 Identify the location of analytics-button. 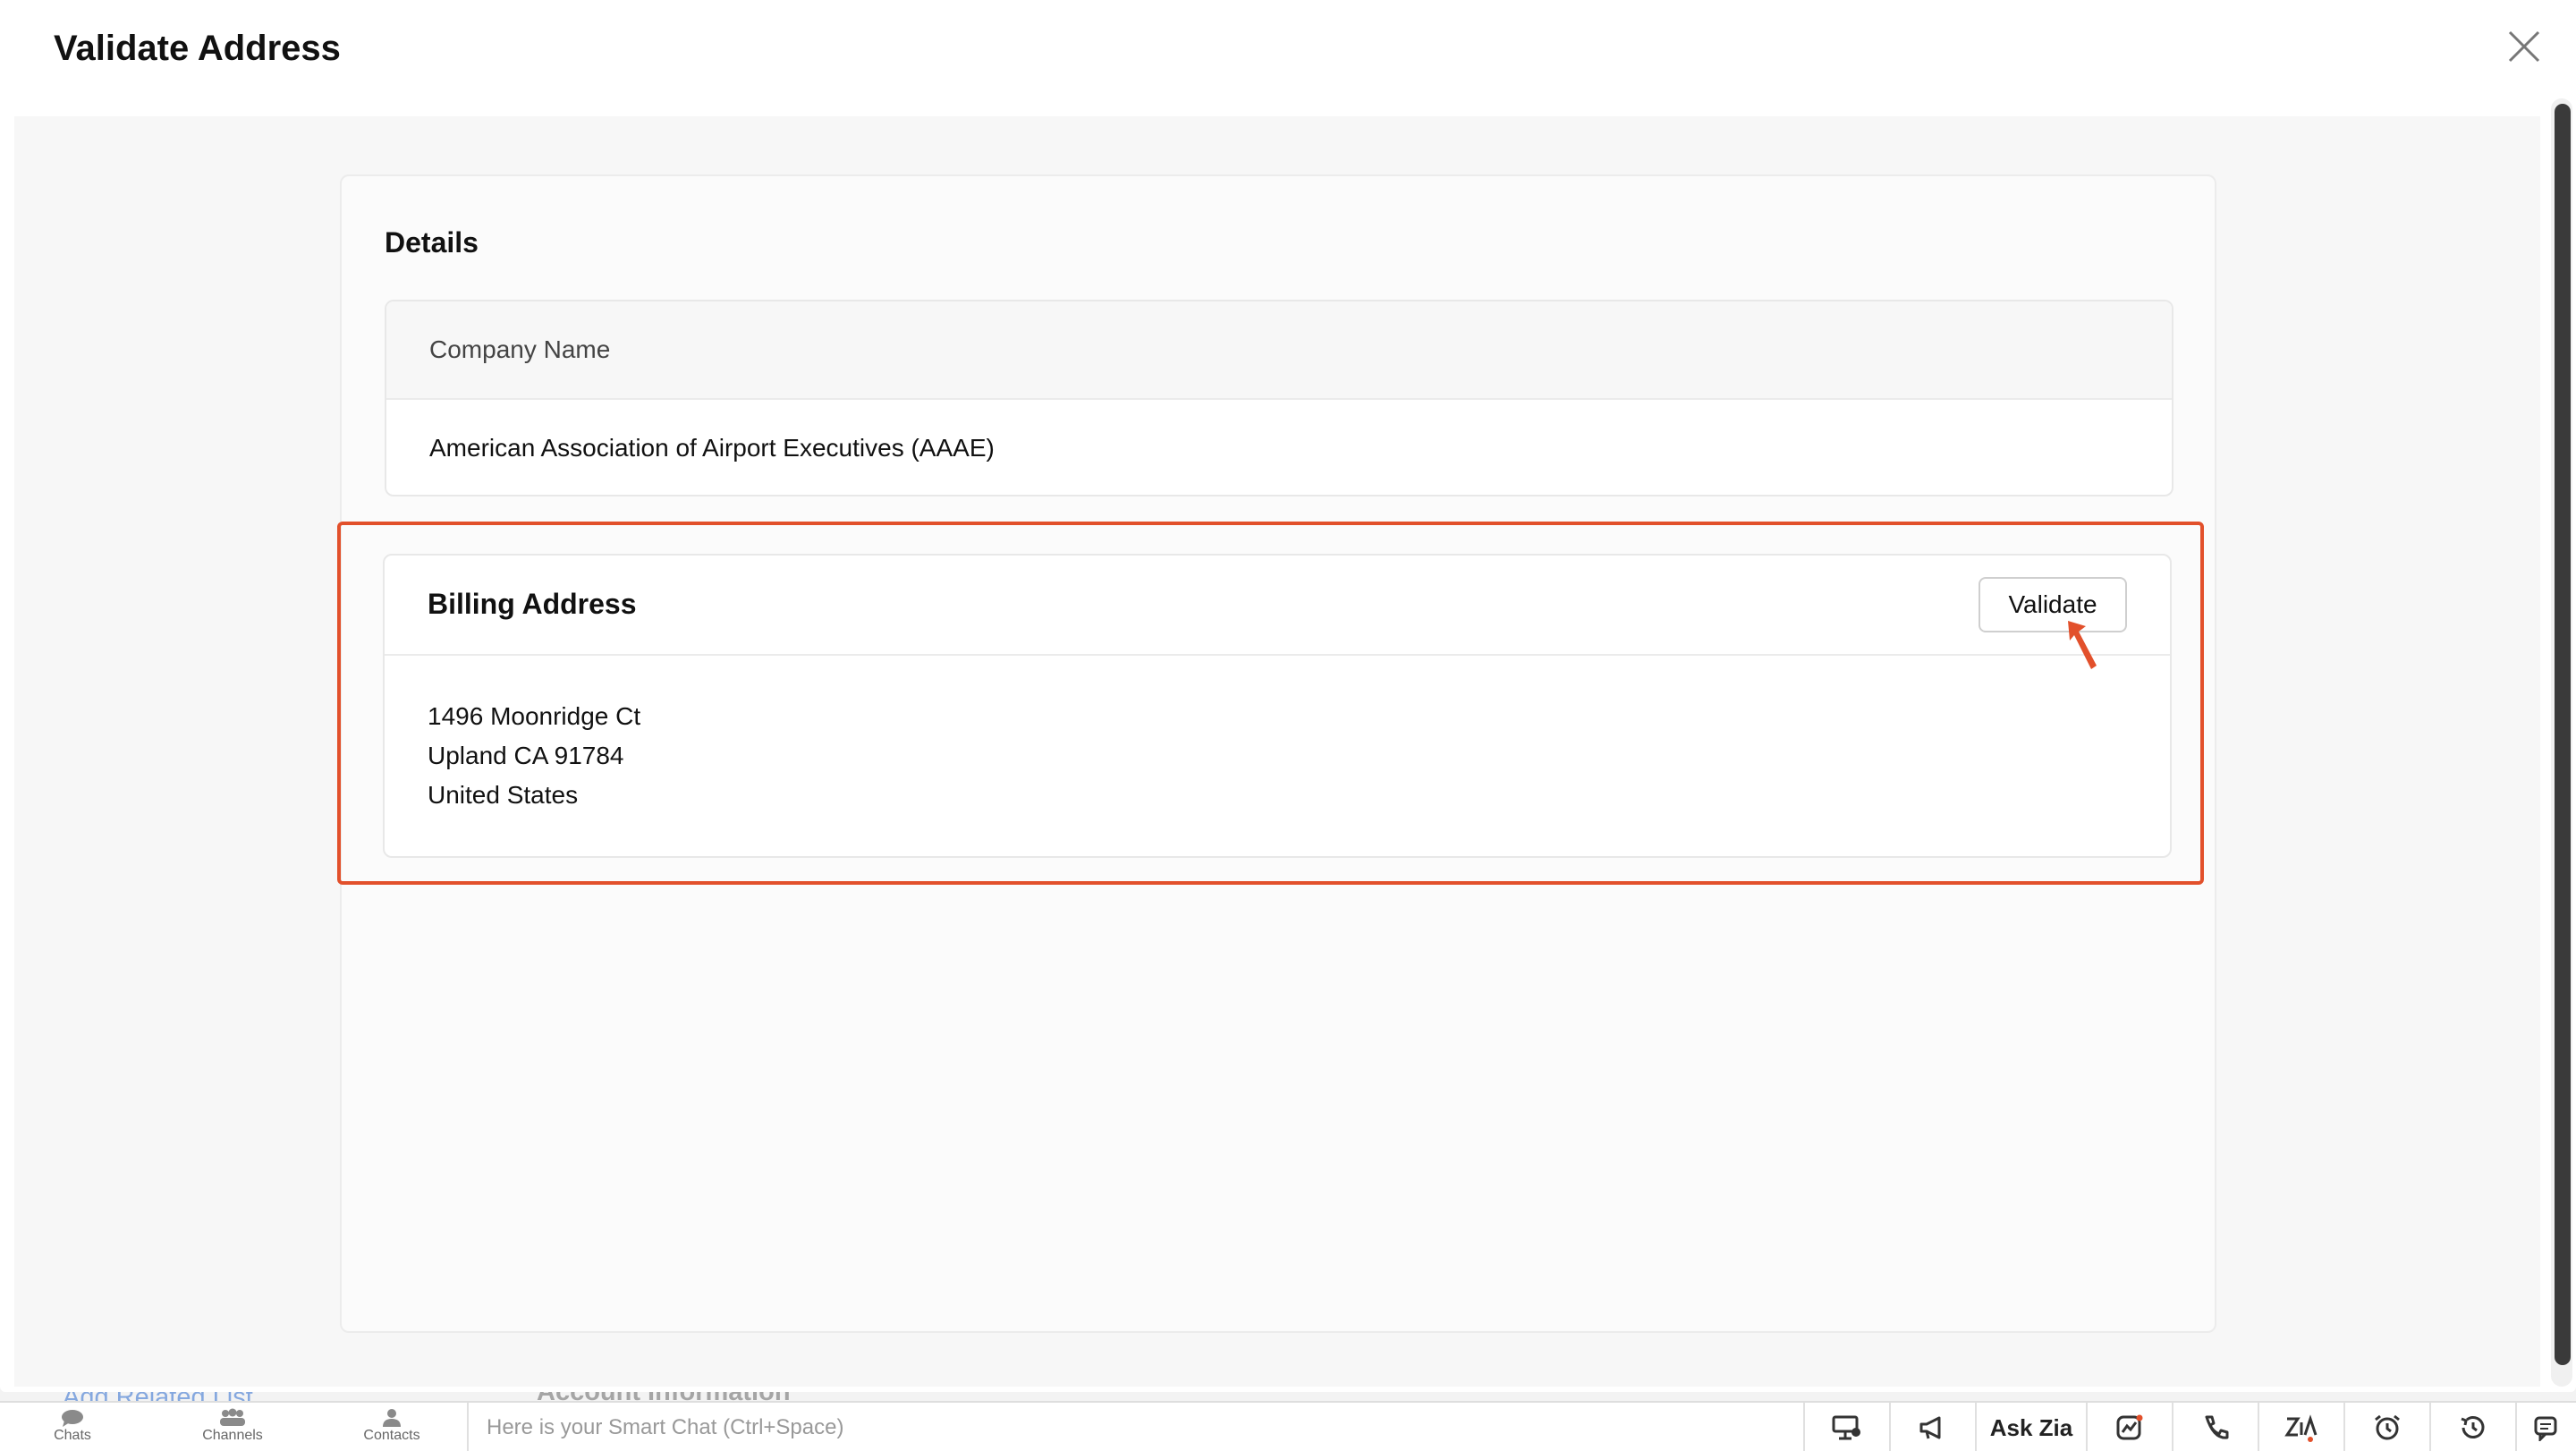
(2129, 1427).